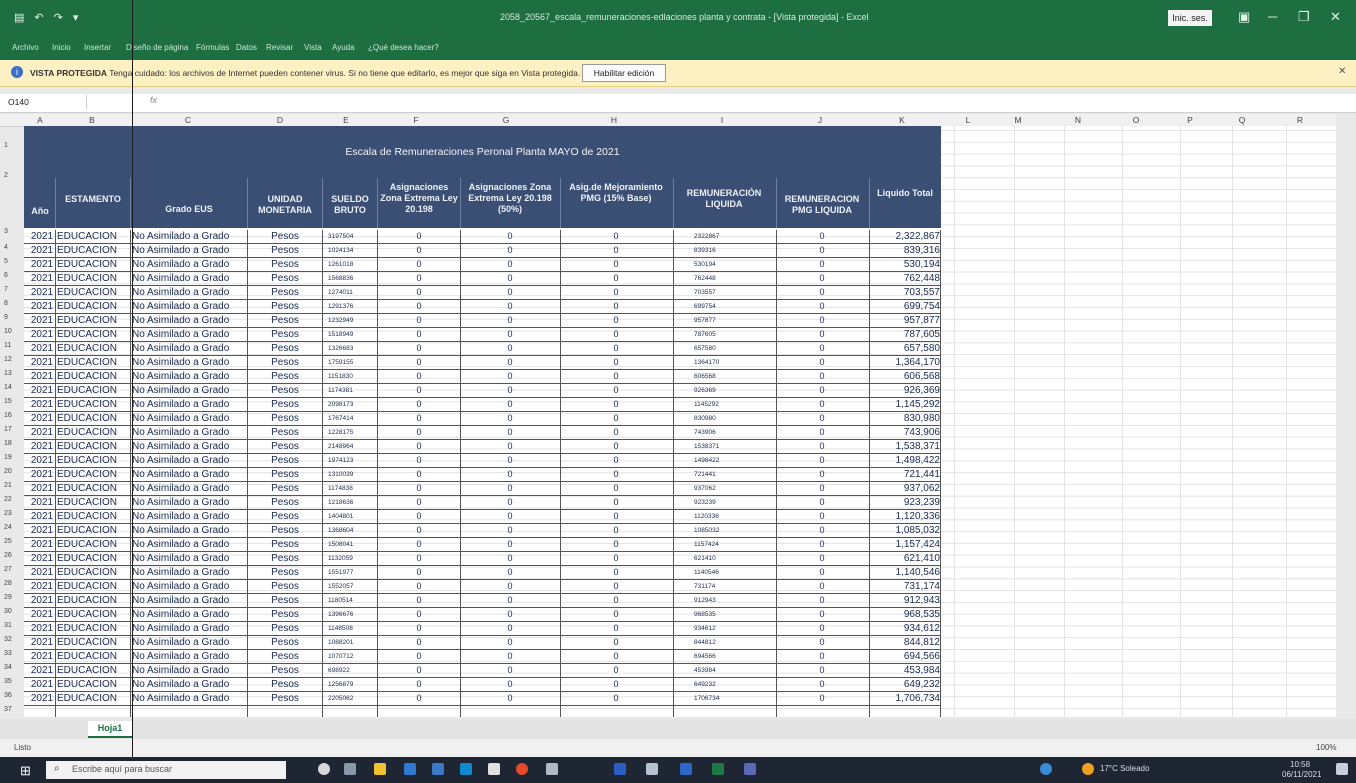  Describe the element at coordinates (13, 231) in the screenshot. I see `row-header: 3` at that location.